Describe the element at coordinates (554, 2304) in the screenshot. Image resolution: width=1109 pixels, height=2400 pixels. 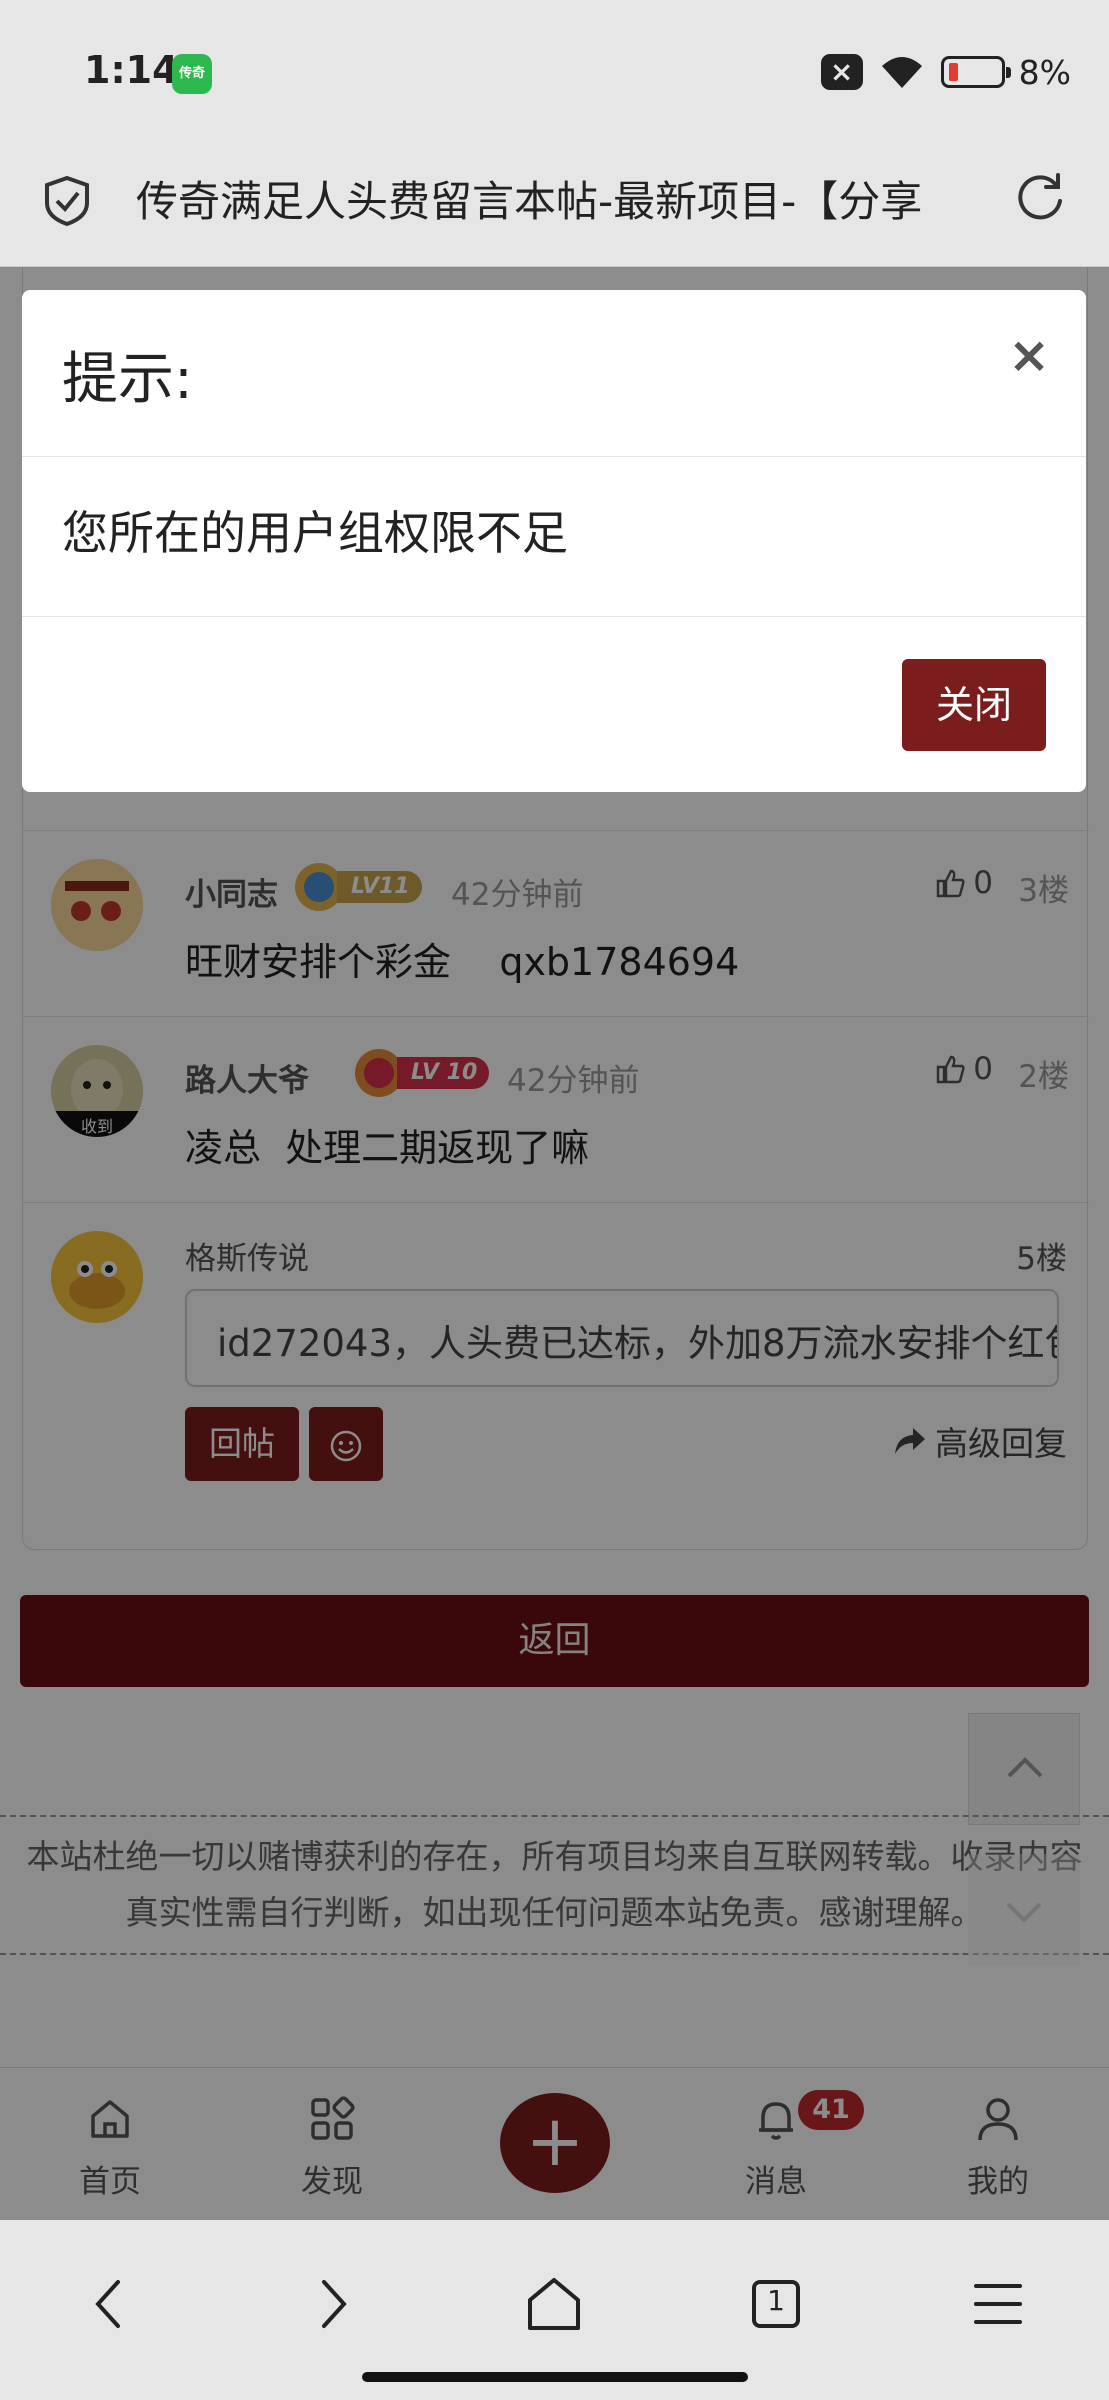
I see `home-icon` at that location.